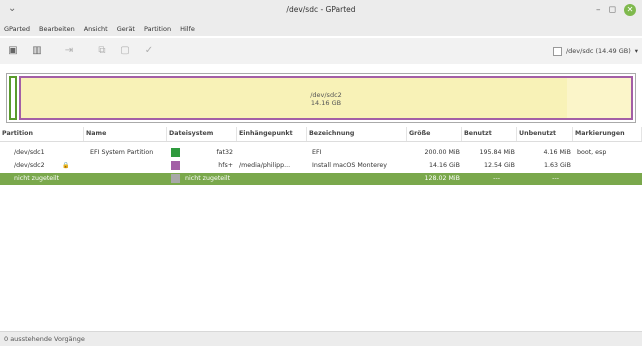  Describe the element at coordinates (17, 29) in the screenshot. I see `menu-gparted: GParted` at that location.